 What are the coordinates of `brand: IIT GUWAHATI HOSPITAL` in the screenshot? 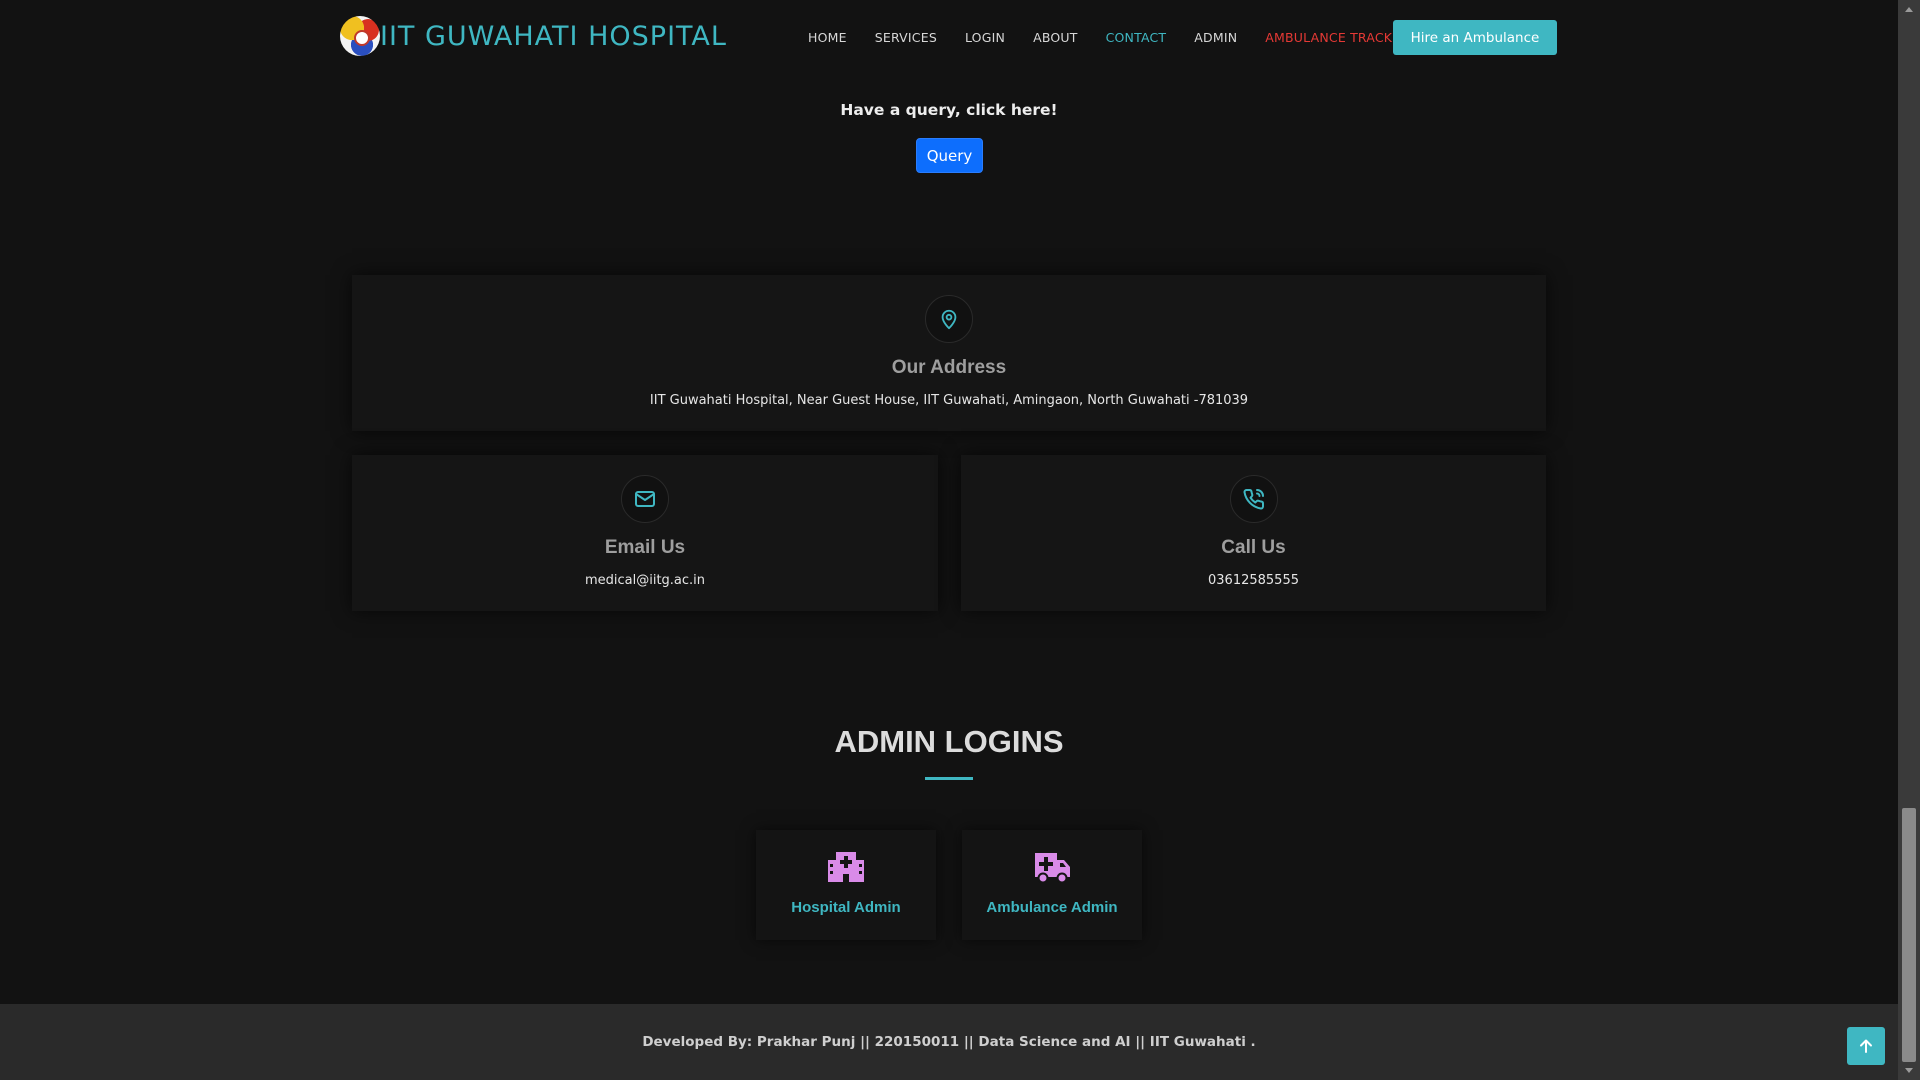 It's located at (533, 36).